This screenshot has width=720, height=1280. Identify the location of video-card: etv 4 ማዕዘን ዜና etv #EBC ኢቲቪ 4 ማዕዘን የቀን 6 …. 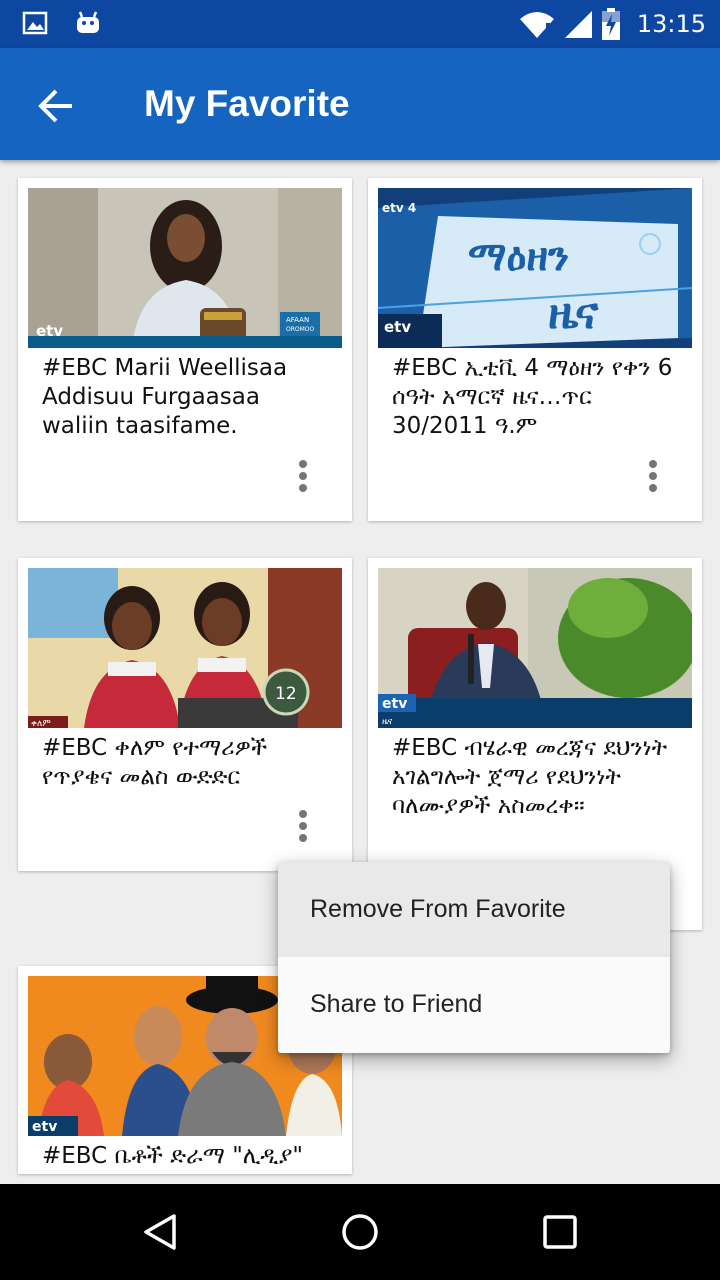
(535, 349).